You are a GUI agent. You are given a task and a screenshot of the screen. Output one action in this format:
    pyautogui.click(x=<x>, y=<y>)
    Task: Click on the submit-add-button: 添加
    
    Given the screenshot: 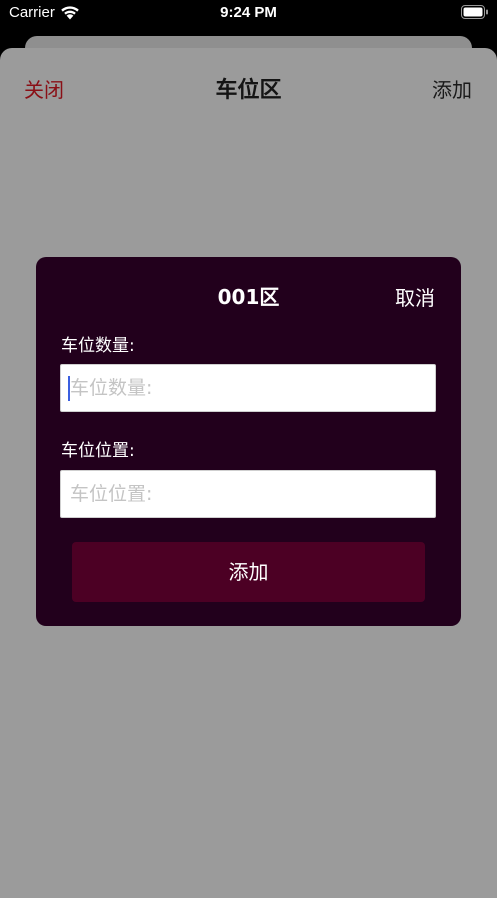 What is the action you would take?
    pyautogui.click(x=248, y=572)
    